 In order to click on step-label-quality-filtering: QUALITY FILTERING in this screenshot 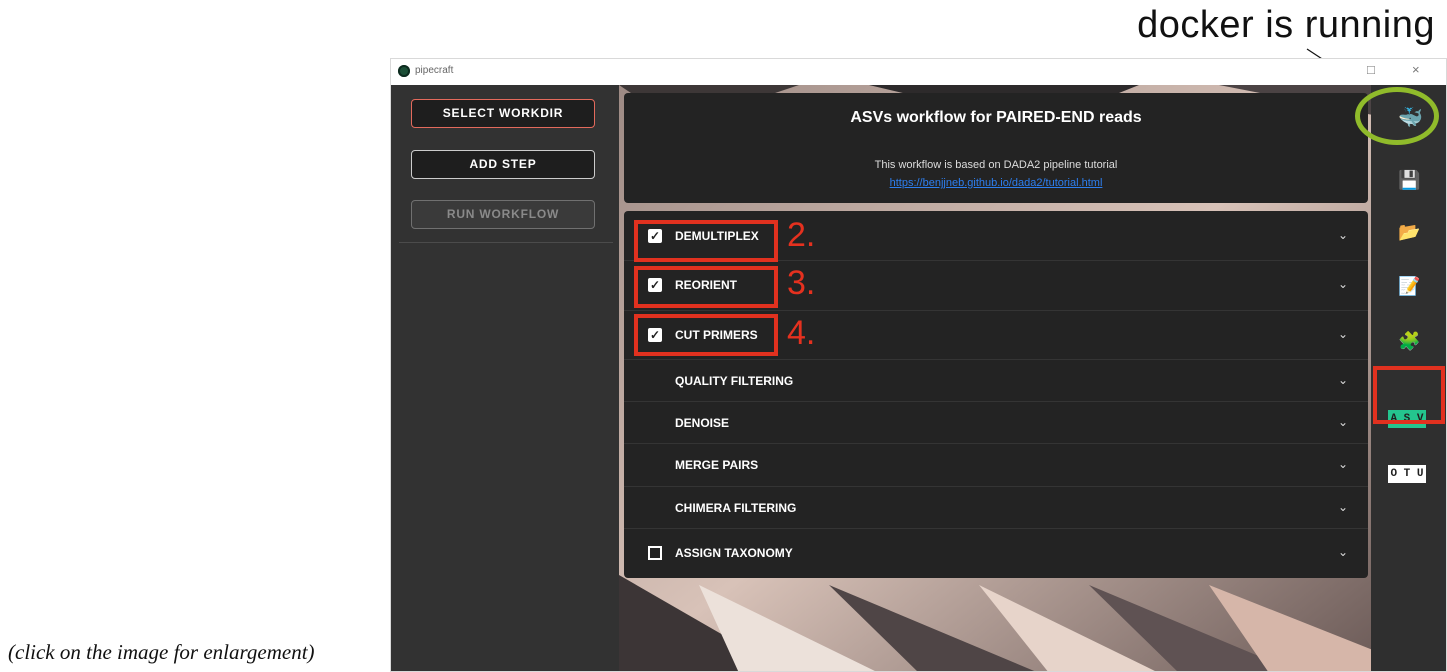, I will do `click(734, 381)`.